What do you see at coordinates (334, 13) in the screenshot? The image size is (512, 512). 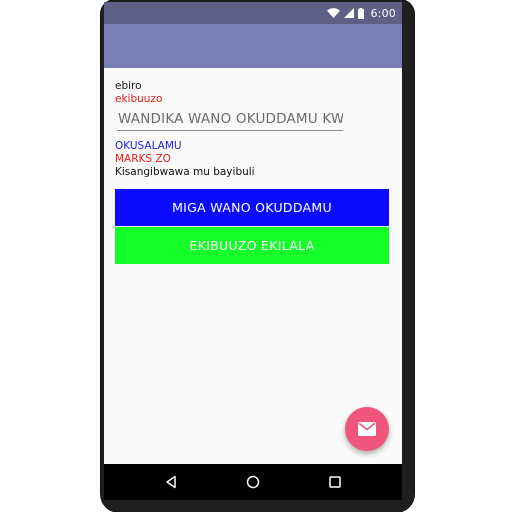 I see `wifi-icon` at bounding box center [334, 13].